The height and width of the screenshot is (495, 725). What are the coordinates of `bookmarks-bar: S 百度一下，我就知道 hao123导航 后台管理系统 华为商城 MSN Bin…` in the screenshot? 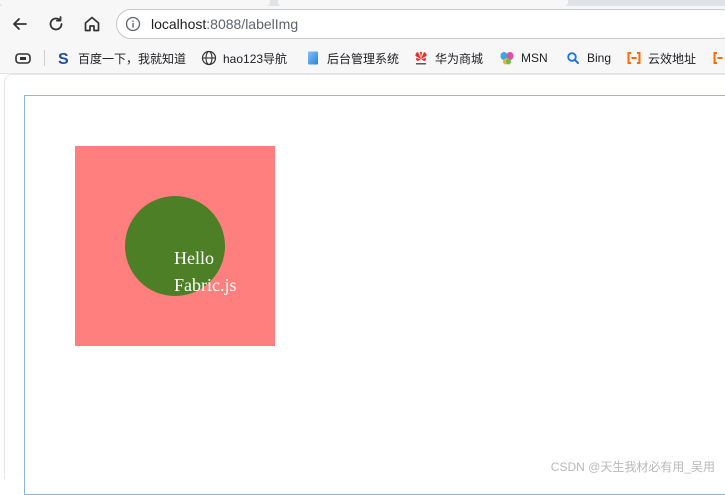 It's located at (362, 58).